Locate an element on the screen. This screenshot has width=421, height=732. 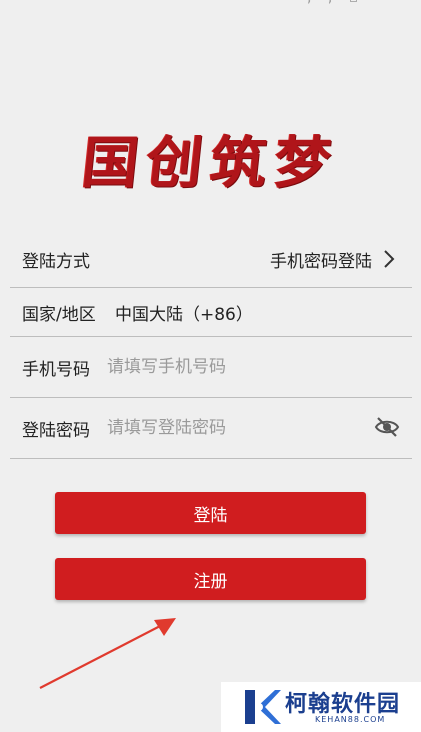
region-label: 国家/地区 is located at coordinates (59, 314).